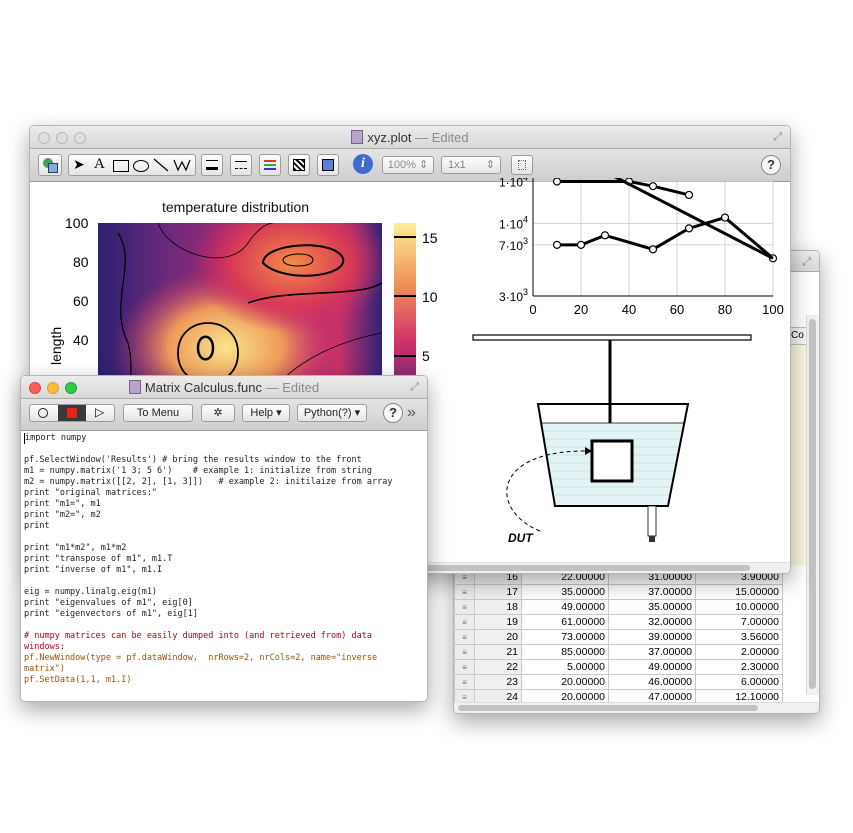 This screenshot has height=833, width=853. Describe the element at coordinates (182, 165) in the screenshot. I see `polyline-tool-icon` at that location.